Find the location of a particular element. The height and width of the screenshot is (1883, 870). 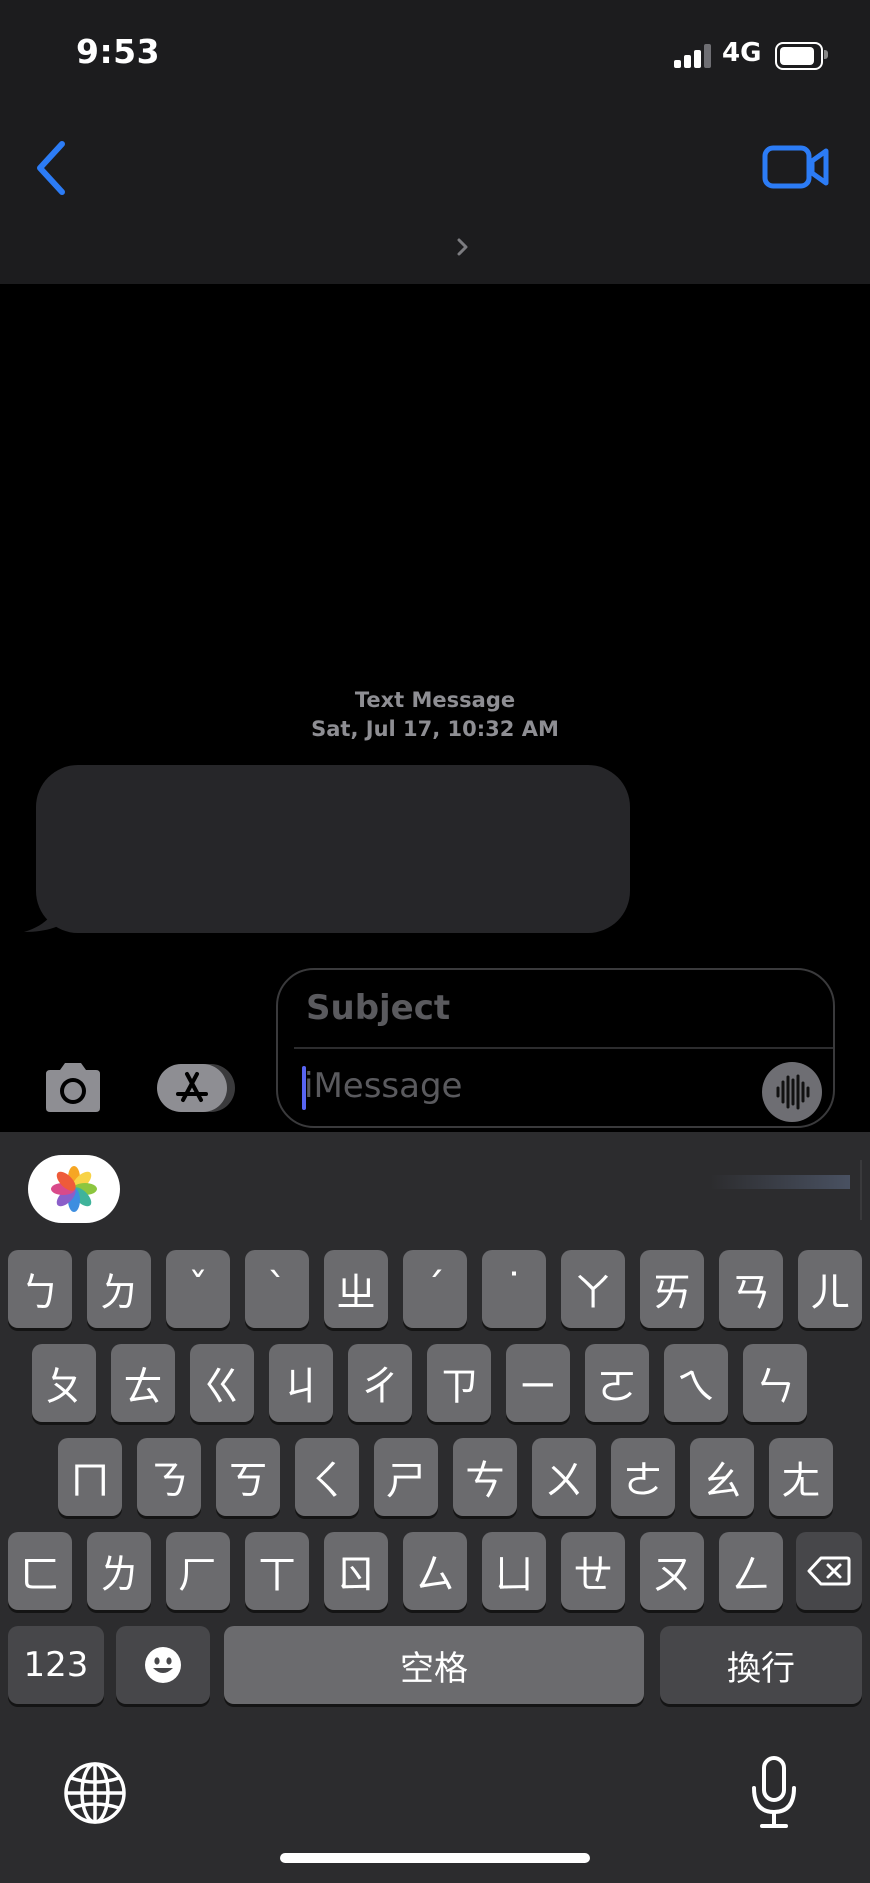

key-2-7: ㄧ is located at coordinates (538, 1383).